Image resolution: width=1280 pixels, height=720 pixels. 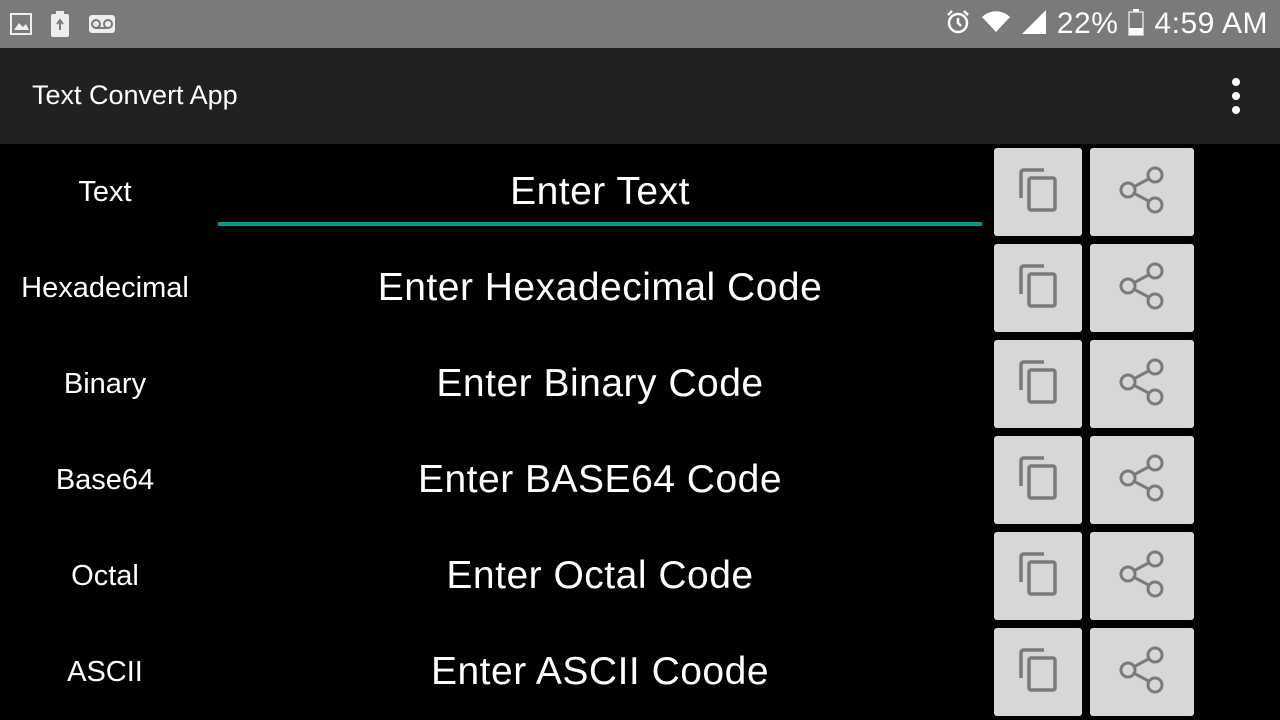 I want to click on code-input-field: Enter Hexadecimal Code, so click(x=600, y=288).